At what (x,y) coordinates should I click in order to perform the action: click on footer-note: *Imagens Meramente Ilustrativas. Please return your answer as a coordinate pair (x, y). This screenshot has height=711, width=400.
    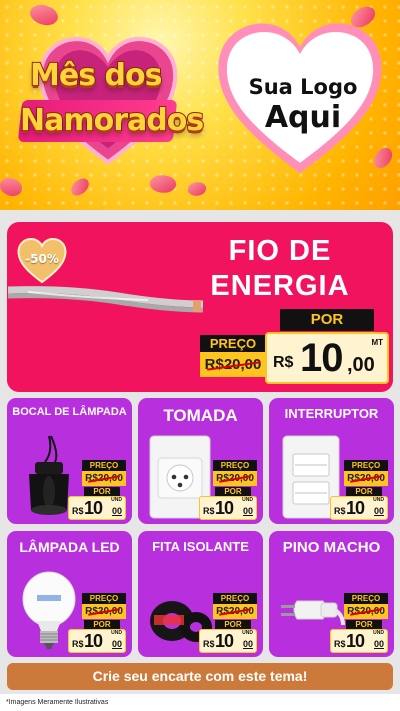
    Looking at the image, I should click on (200, 702).